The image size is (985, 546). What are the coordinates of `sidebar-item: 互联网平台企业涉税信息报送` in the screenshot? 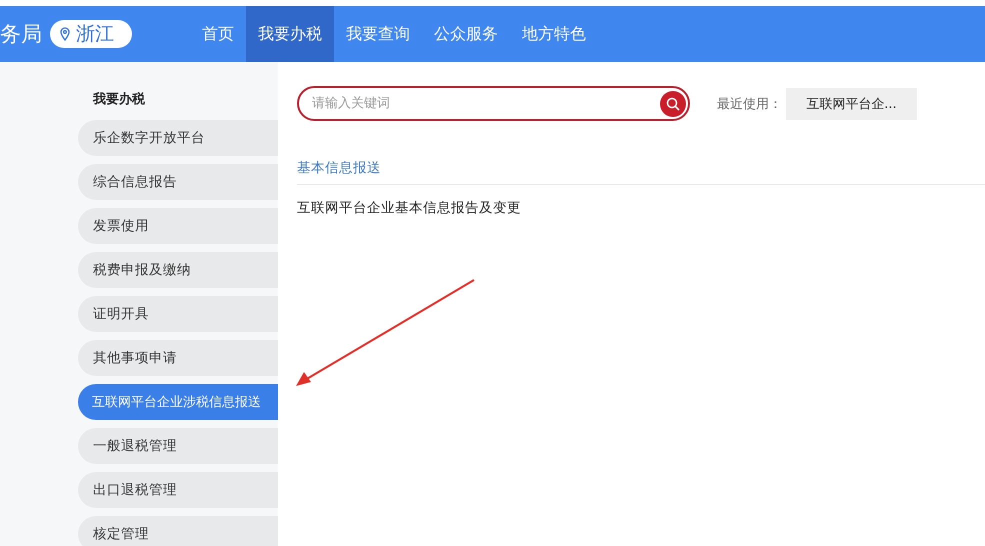 It's located at (178, 402).